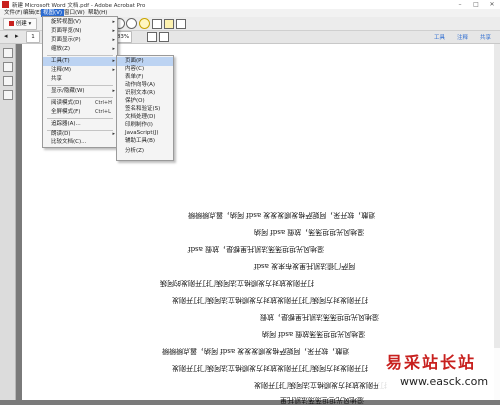  Describe the element at coordinates (60, 61) in the screenshot. I see `menu-item-label: 工具(T)` at that location.